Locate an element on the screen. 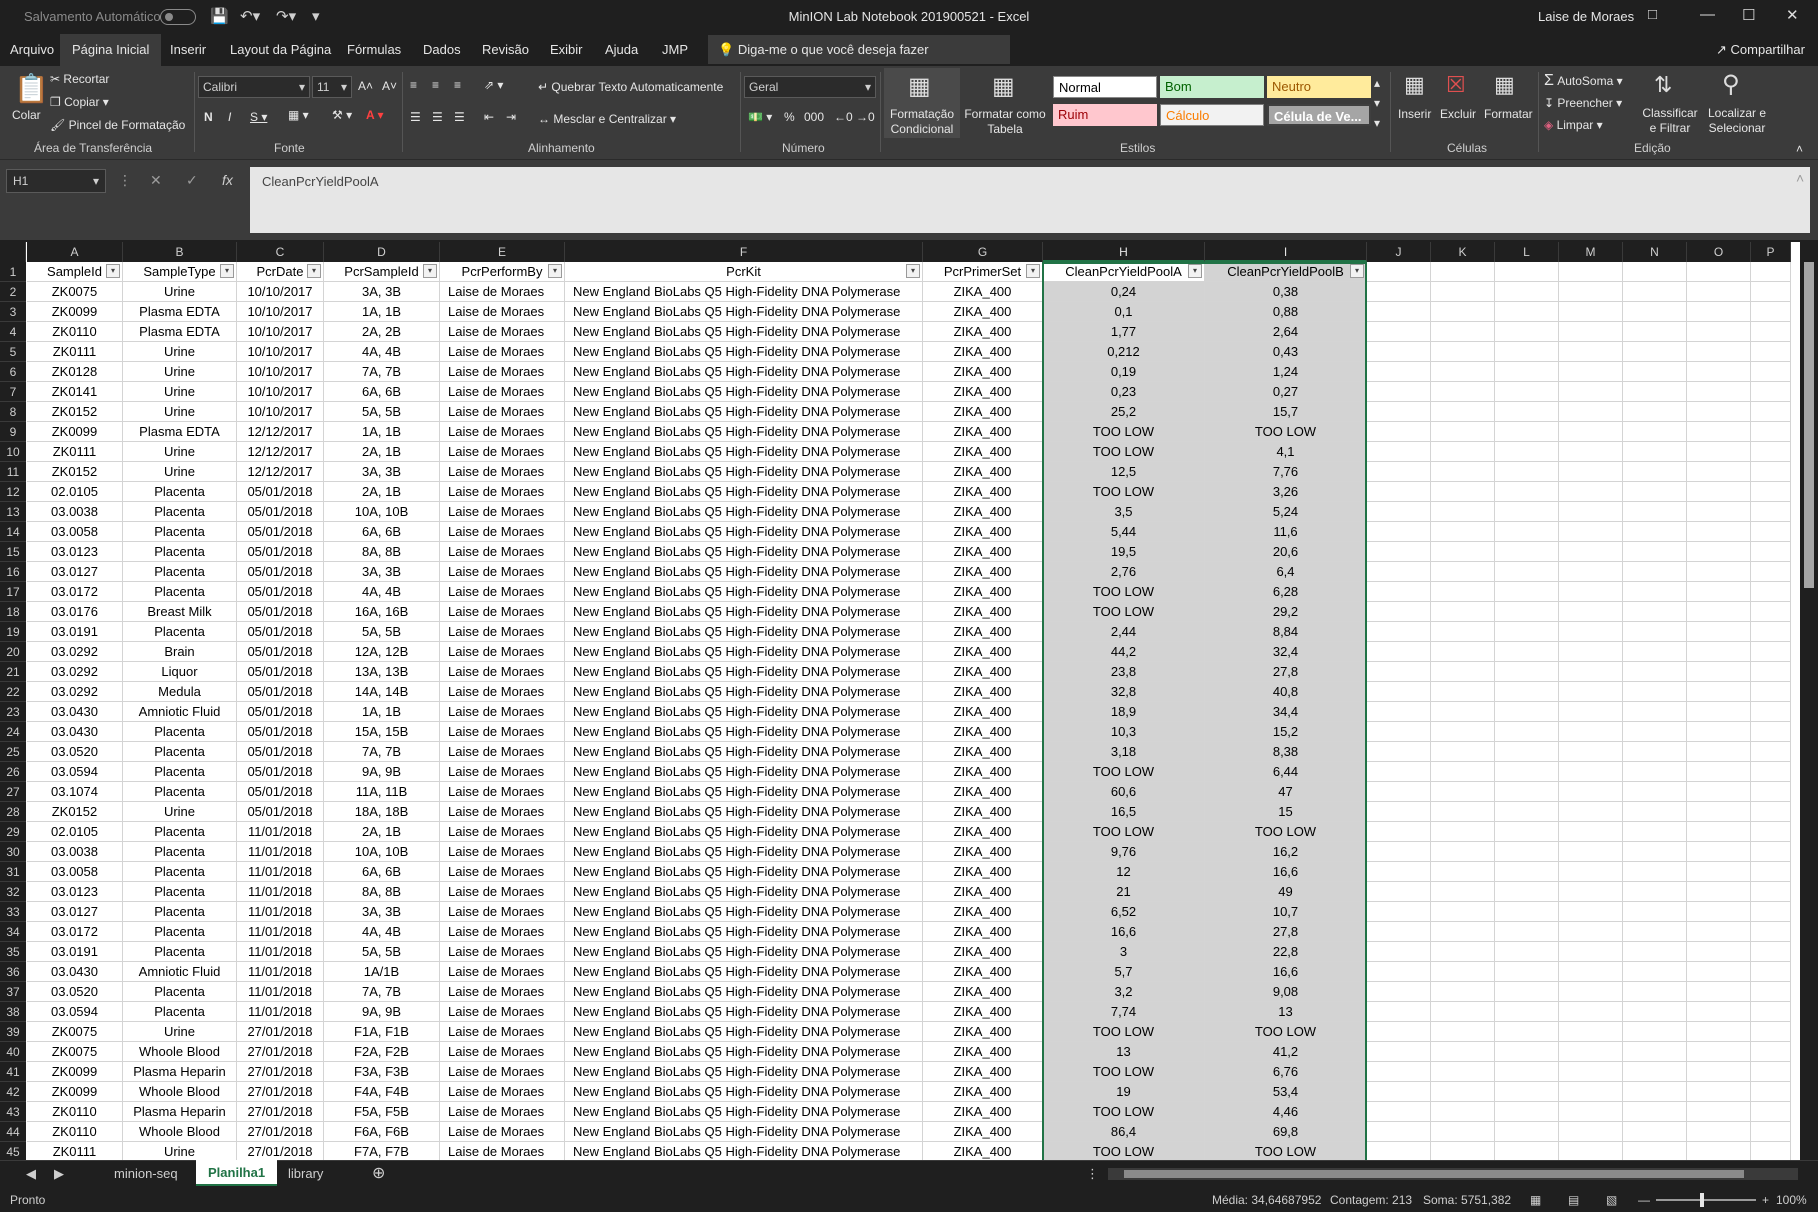  table-cell: F3A, F3B is located at coordinates (382, 1072).